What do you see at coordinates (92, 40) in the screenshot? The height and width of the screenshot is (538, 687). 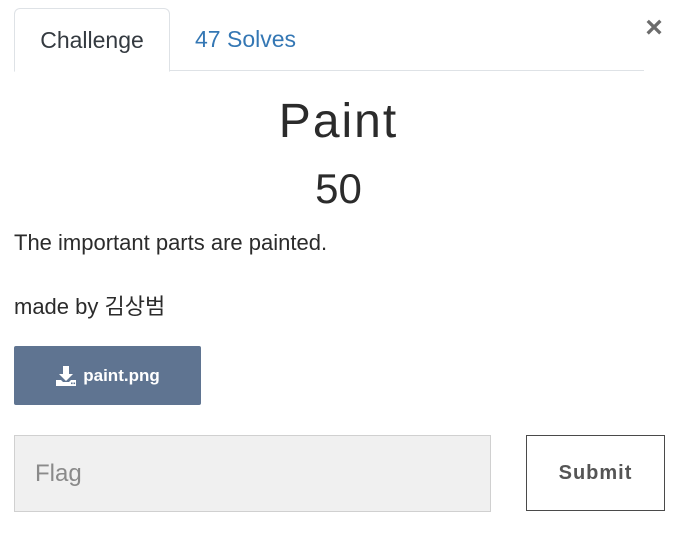 I see `tab-challenge: Challenge` at bounding box center [92, 40].